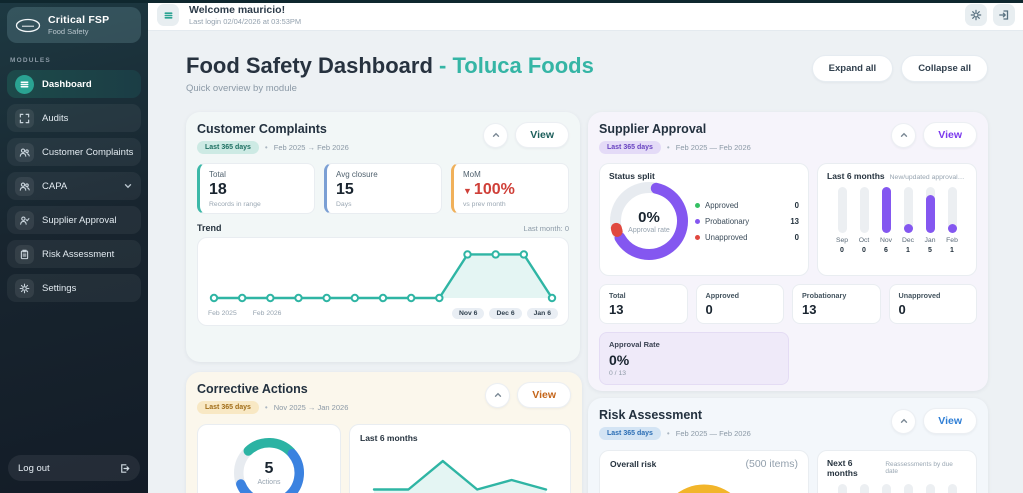  What do you see at coordinates (886, 220) in the screenshot?
I see `bar: Nov 6` at bounding box center [886, 220].